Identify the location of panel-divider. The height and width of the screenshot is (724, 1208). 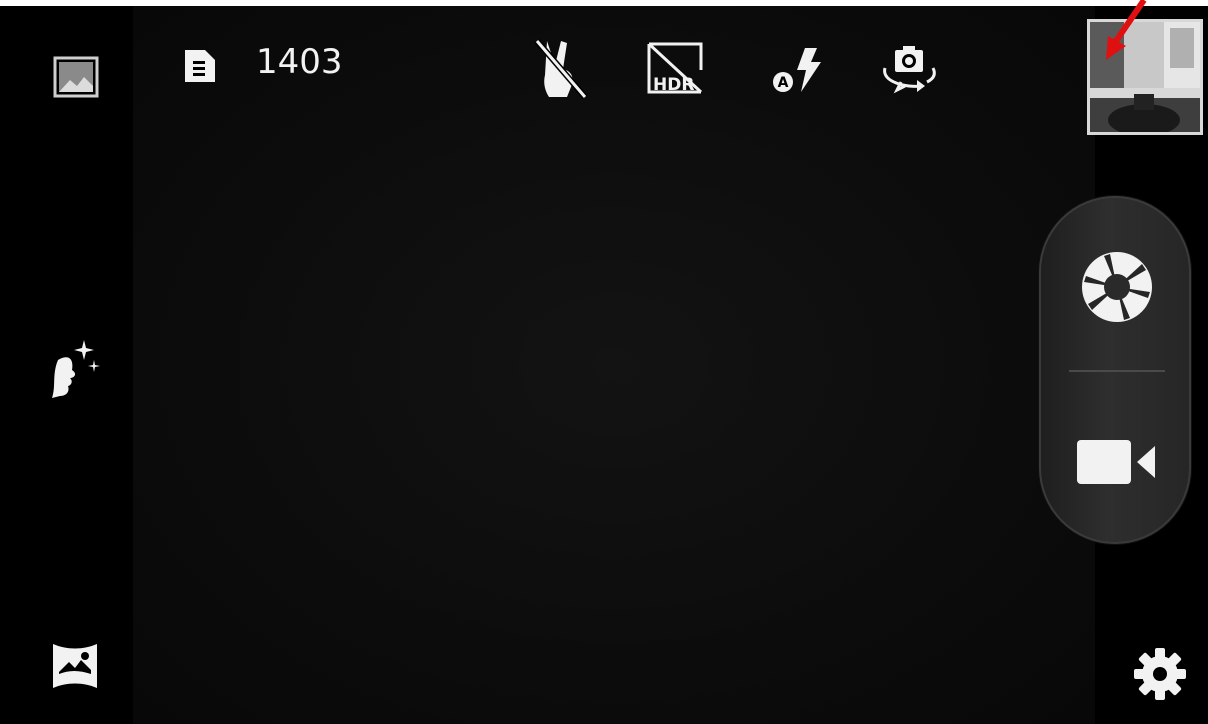
(1117, 371).